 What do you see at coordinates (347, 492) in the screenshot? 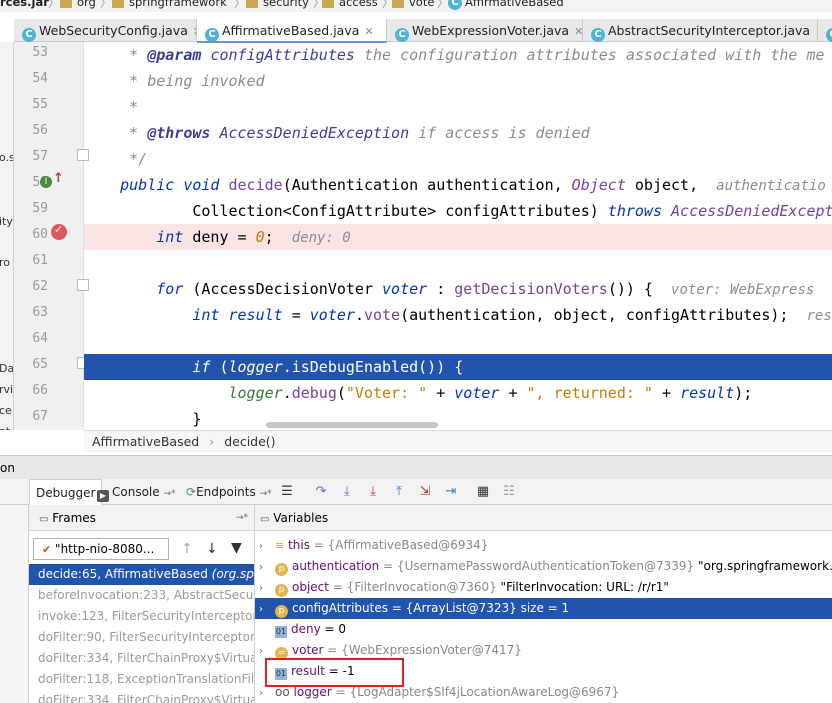
I see `step-into-icon: ⤓` at bounding box center [347, 492].